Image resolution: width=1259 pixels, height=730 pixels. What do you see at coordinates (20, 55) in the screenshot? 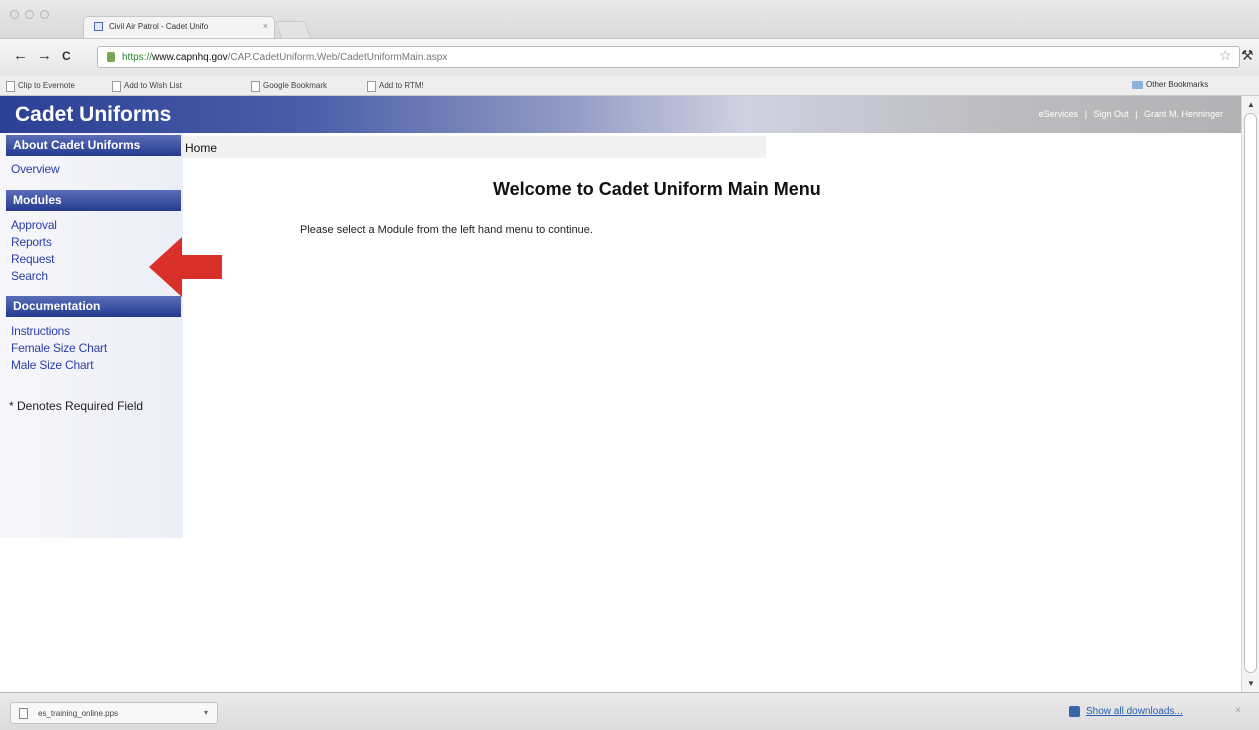
I see `back-arrow-icon: ←` at bounding box center [20, 55].